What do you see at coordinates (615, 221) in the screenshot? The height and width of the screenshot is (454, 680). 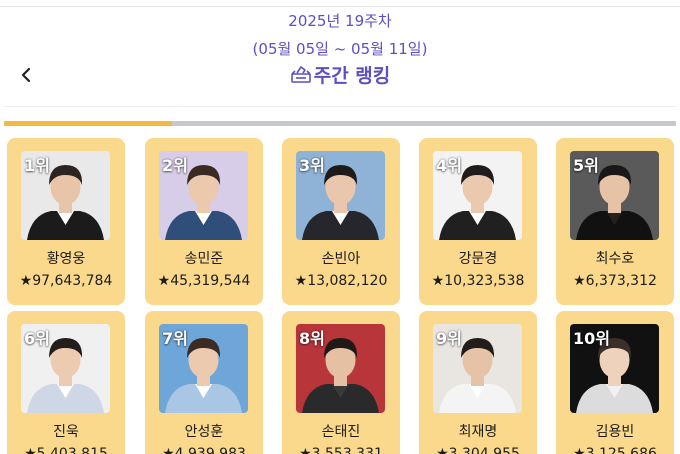 I see `ranking-card: 5위최수호 ★6,373,312` at bounding box center [615, 221].